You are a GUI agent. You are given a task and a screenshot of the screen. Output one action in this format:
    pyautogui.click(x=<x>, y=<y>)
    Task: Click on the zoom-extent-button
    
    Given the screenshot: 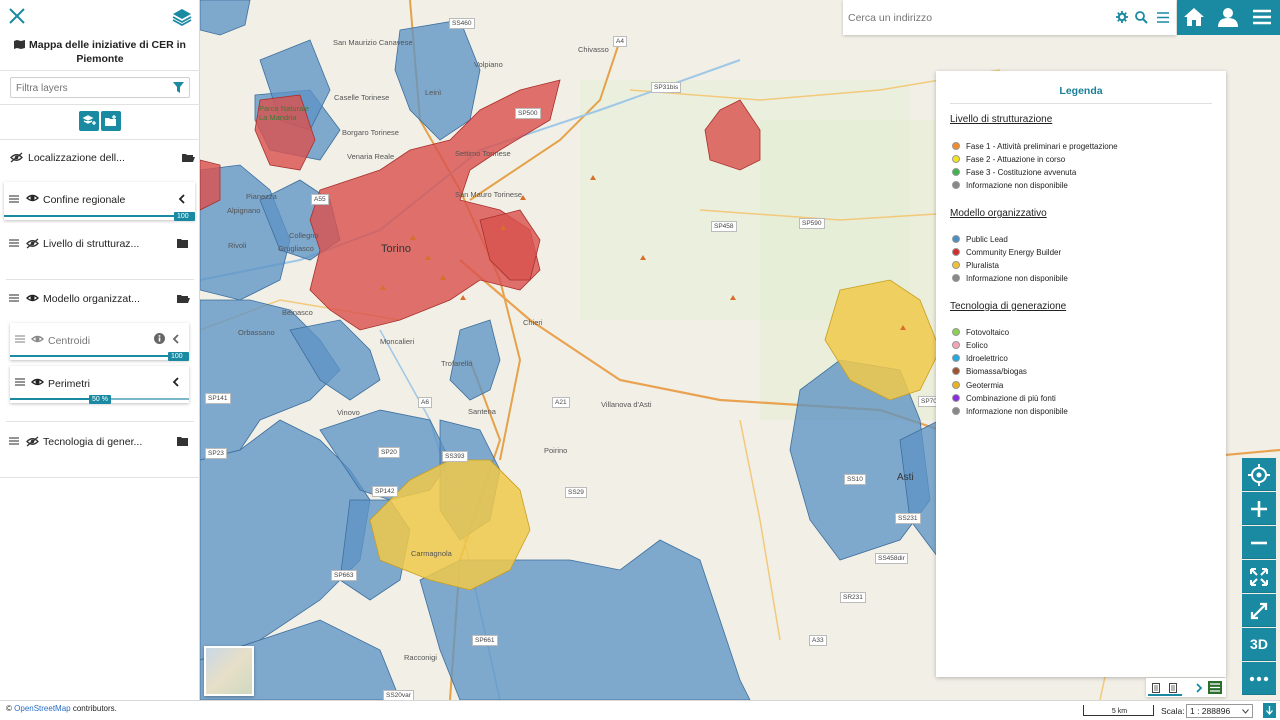 What is the action you would take?
    pyautogui.click(x=1259, y=576)
    